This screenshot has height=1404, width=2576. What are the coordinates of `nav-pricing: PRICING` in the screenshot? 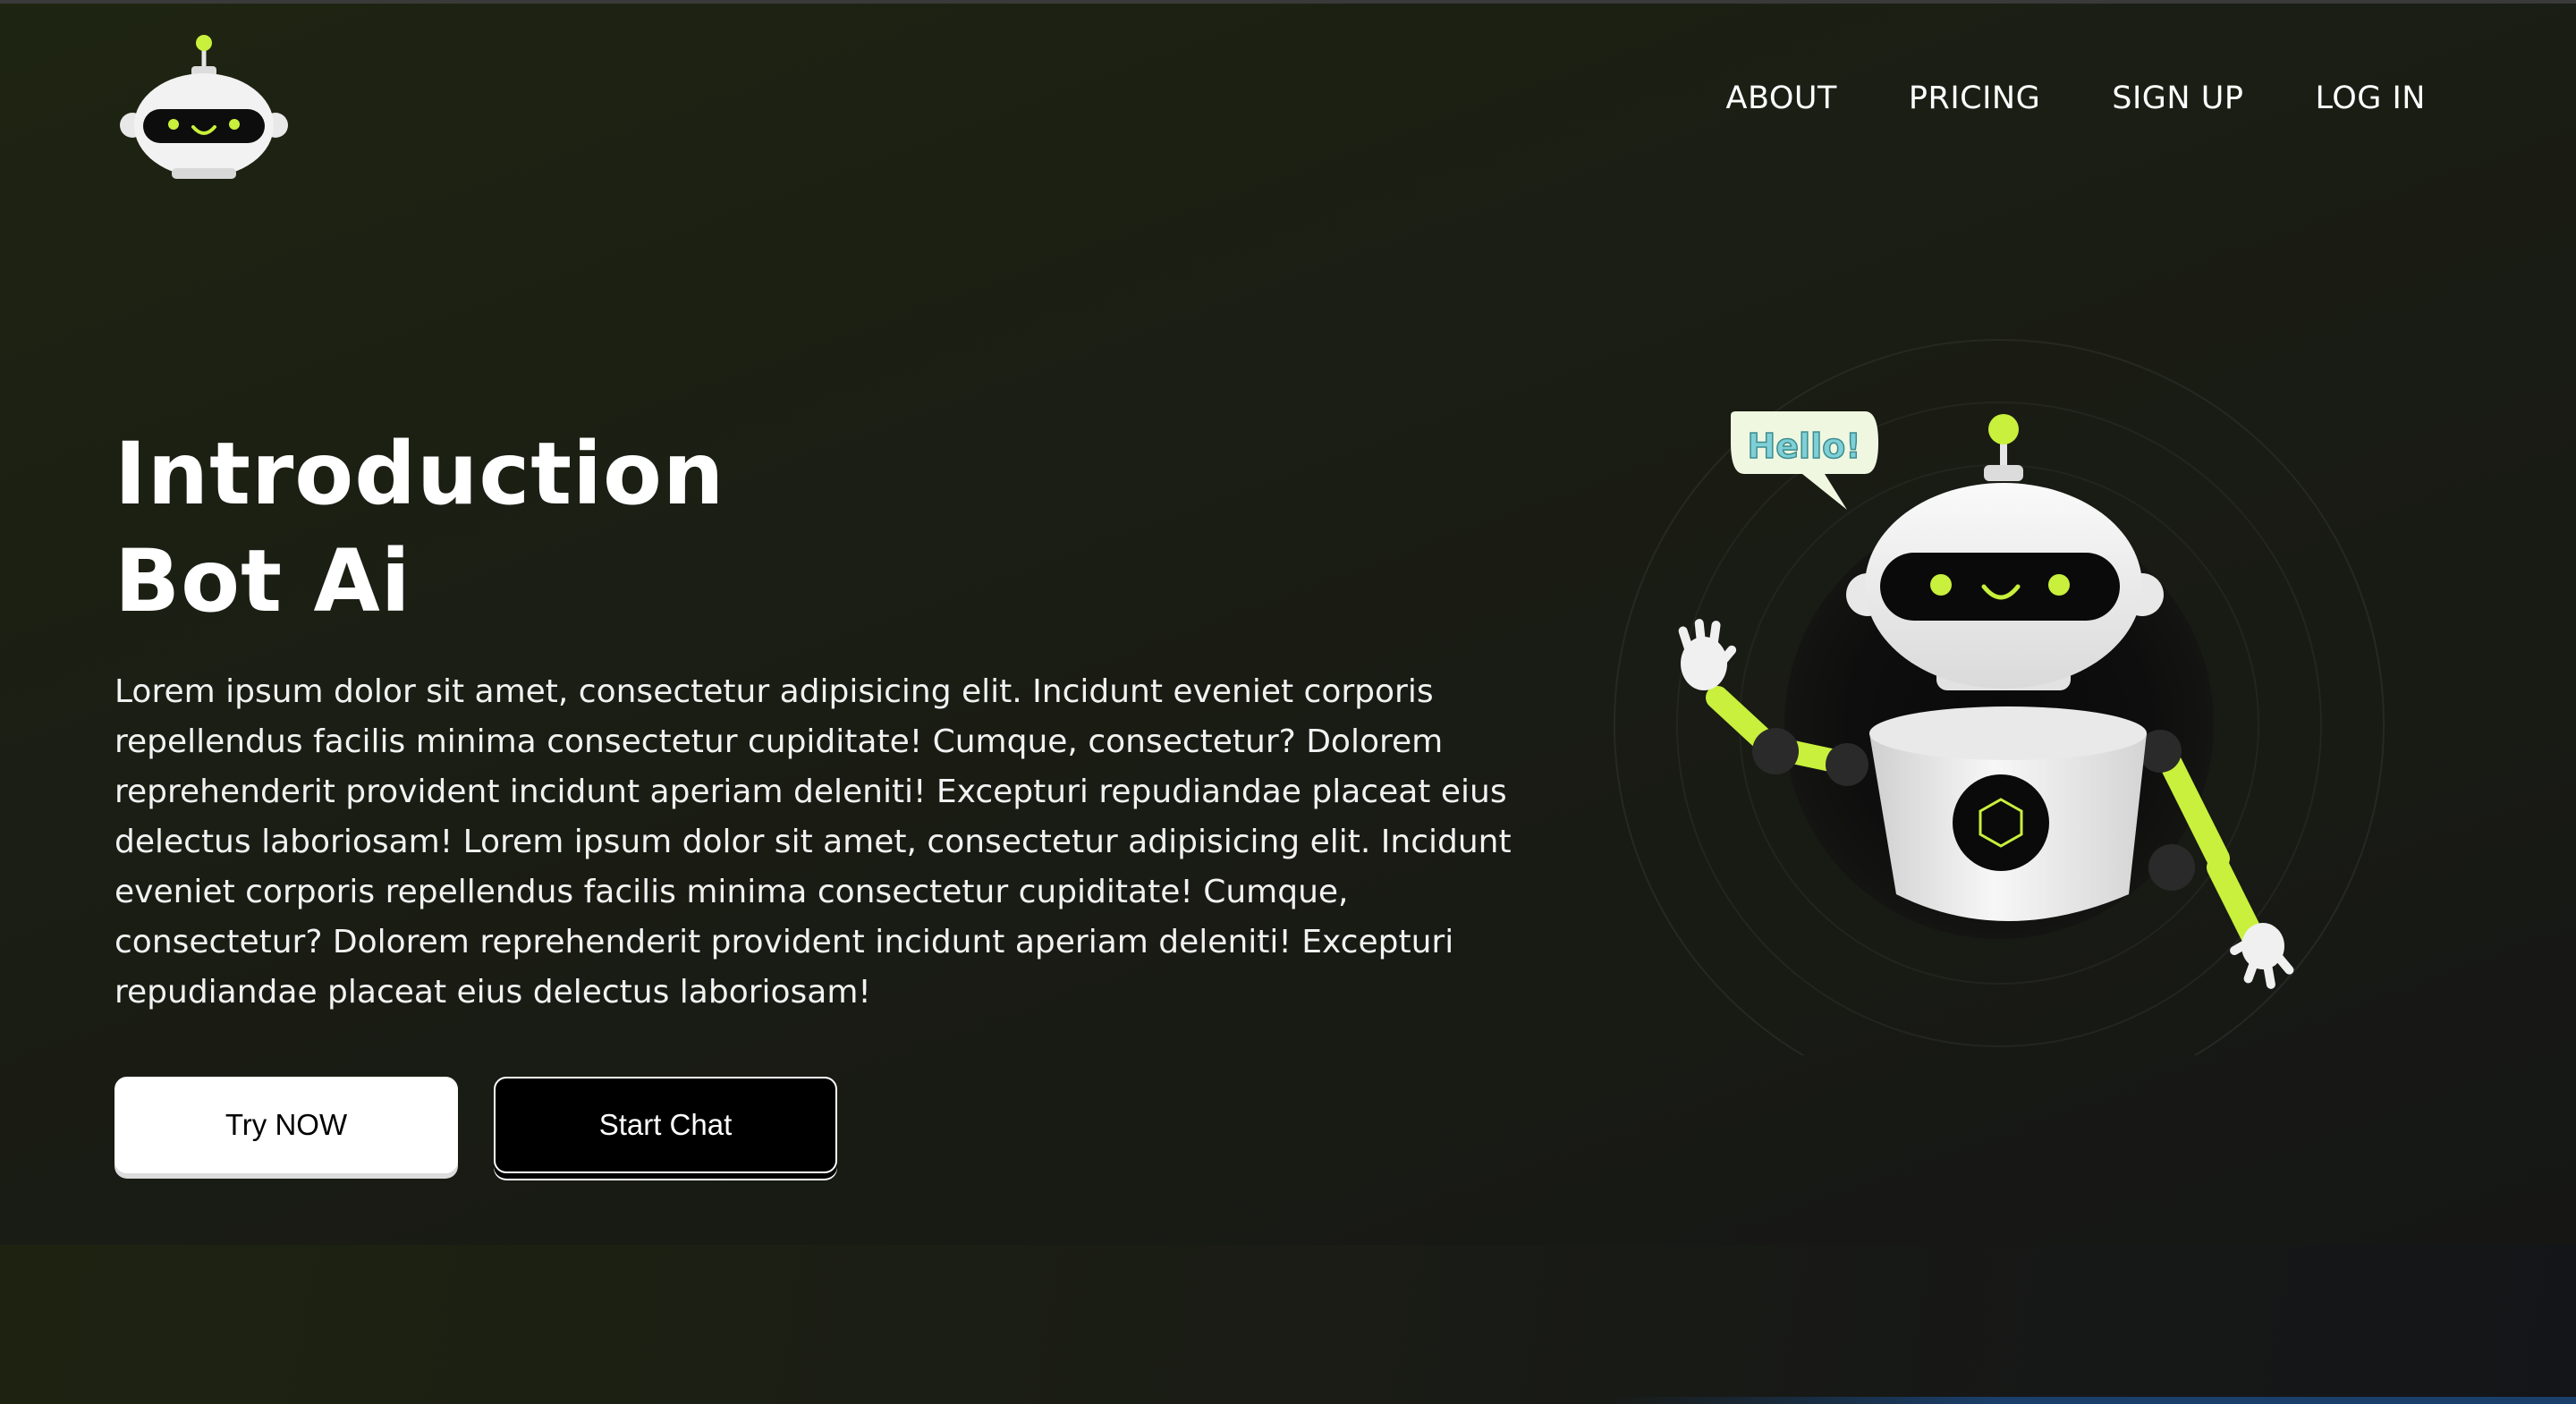 It's located at (1974, 98).